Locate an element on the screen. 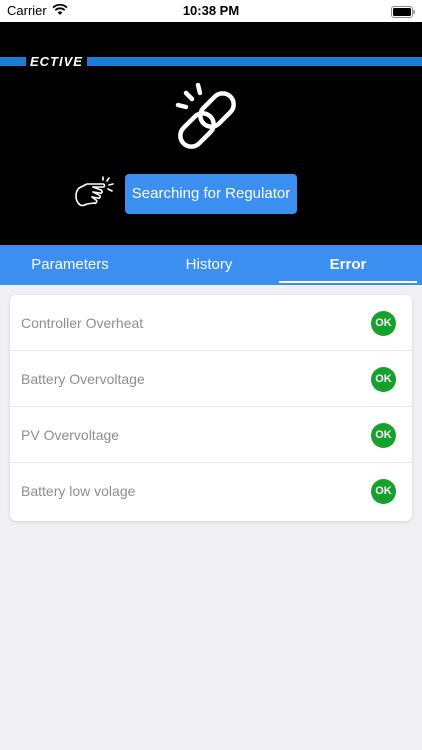 The height and width of the screenshot is (750, 422). list-item: Battery Overvoltage OK is located at coordinates (211, 379).